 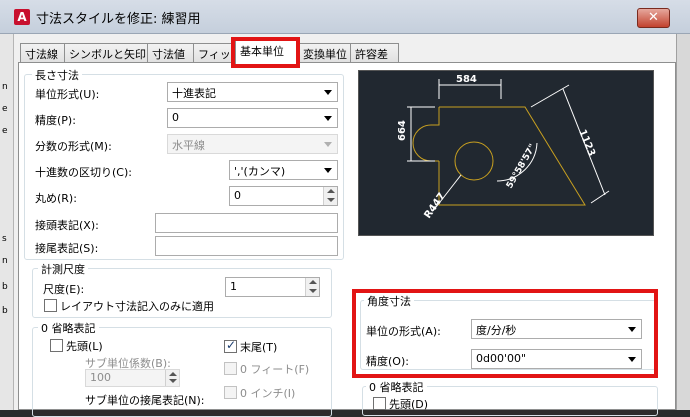 I want to click on prefix-input, so click(x=246, y=223).